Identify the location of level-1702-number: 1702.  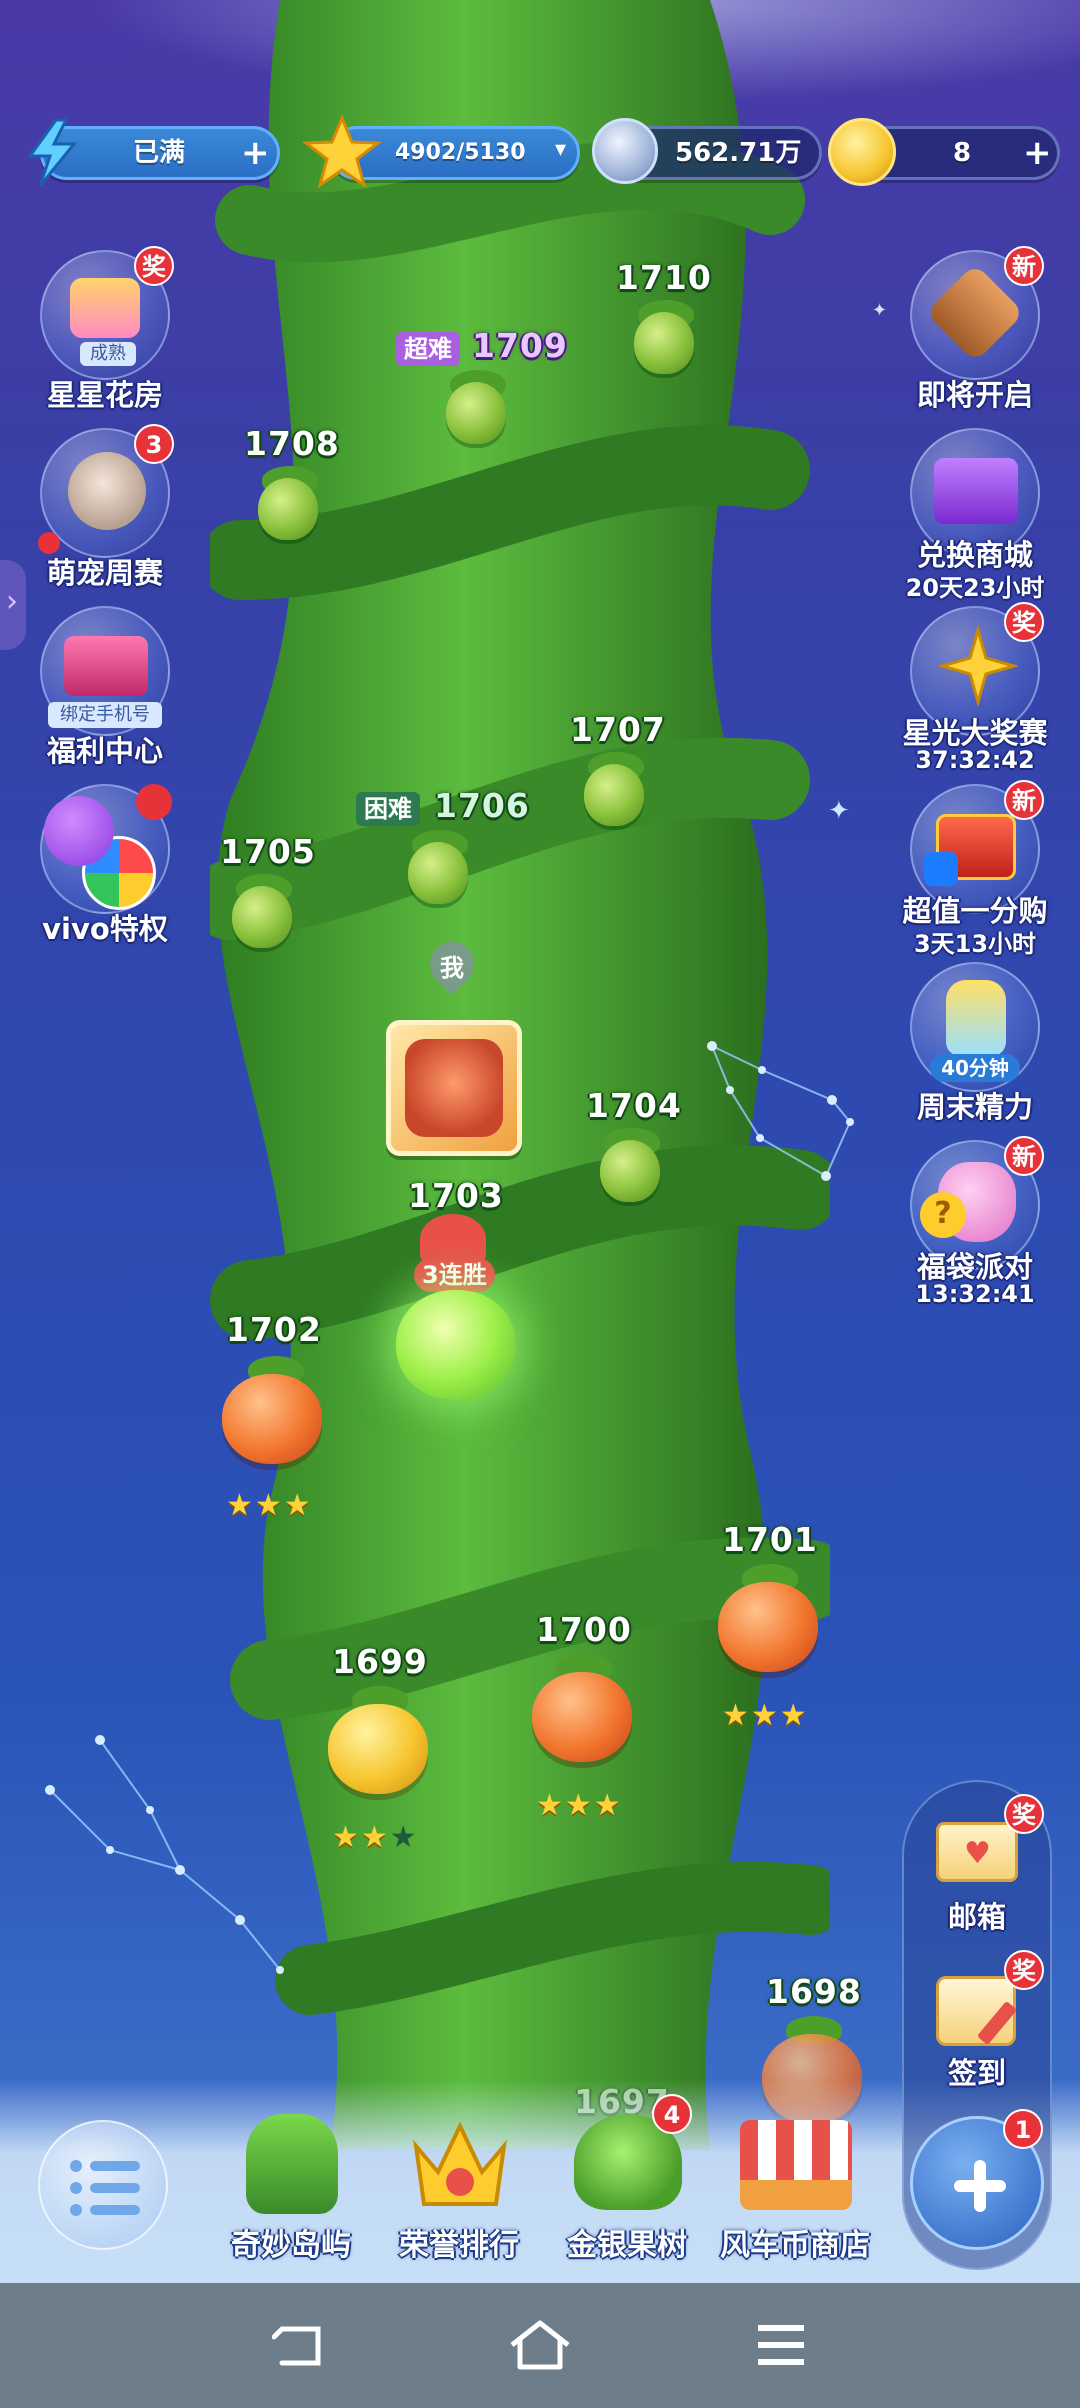
(274, 1329).